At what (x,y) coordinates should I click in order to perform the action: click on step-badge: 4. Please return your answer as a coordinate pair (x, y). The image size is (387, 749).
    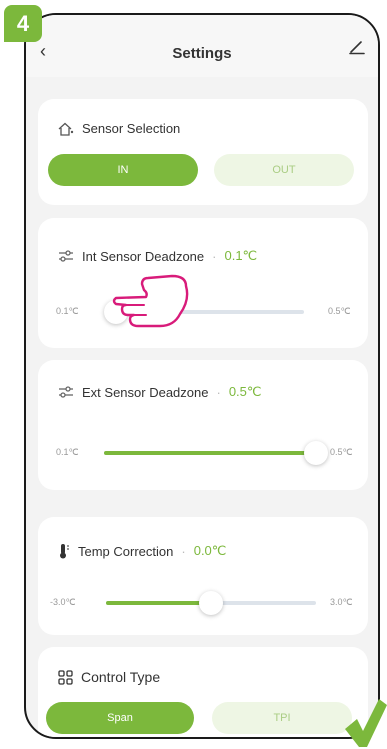
    Looking at the image, I should click on (23, 23).